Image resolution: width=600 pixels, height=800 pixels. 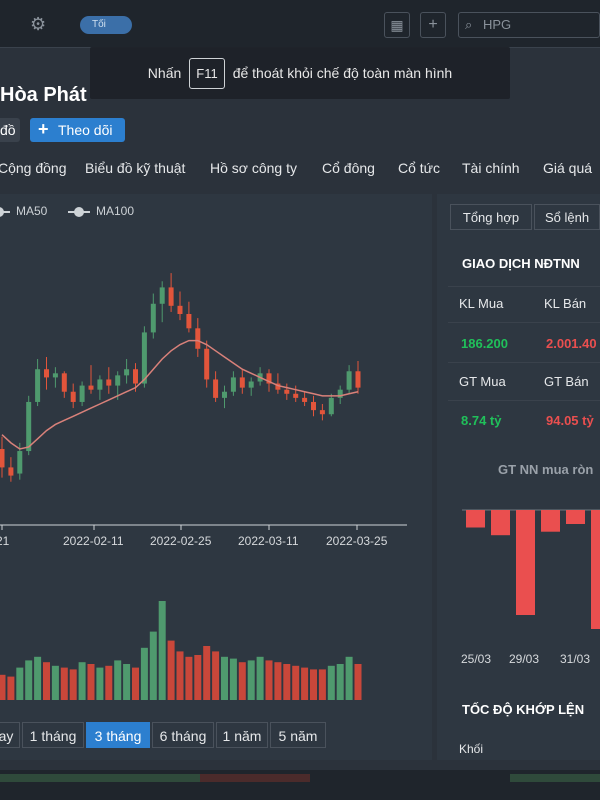 I want to click on kl-ban-value: 2.001.40, so click(x=571, y=343).